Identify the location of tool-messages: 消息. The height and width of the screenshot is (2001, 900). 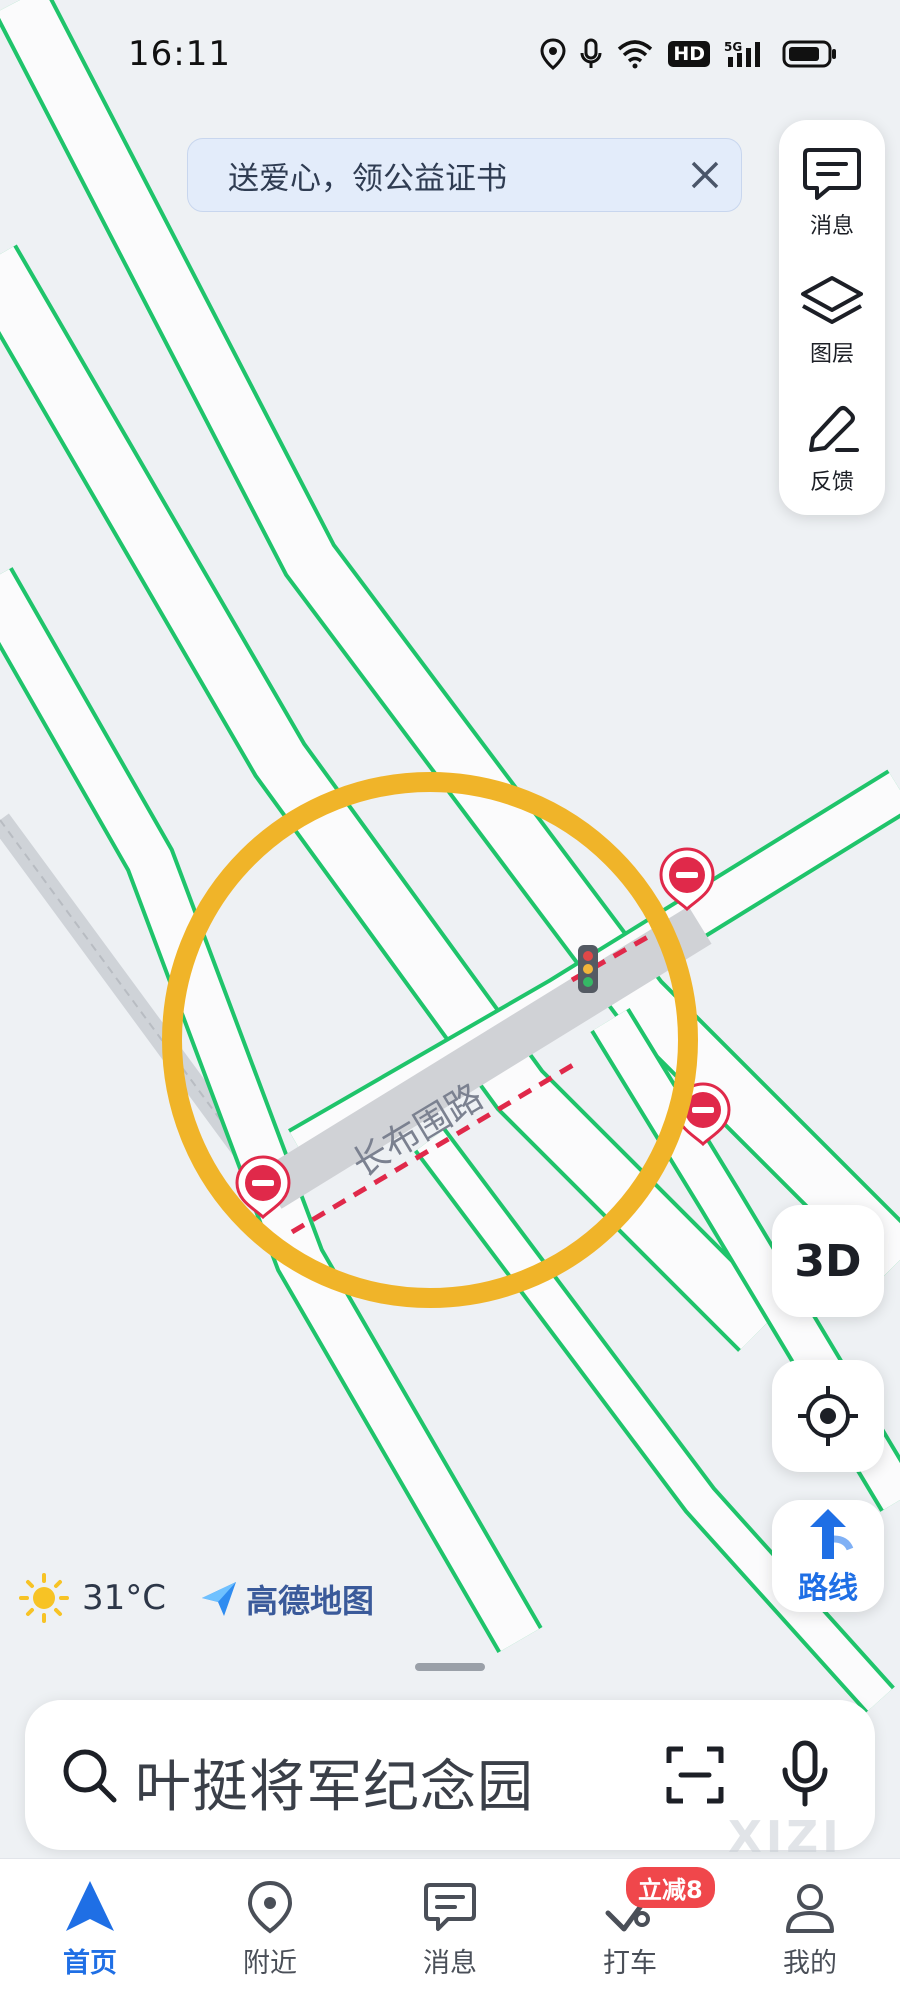
(832, 188).